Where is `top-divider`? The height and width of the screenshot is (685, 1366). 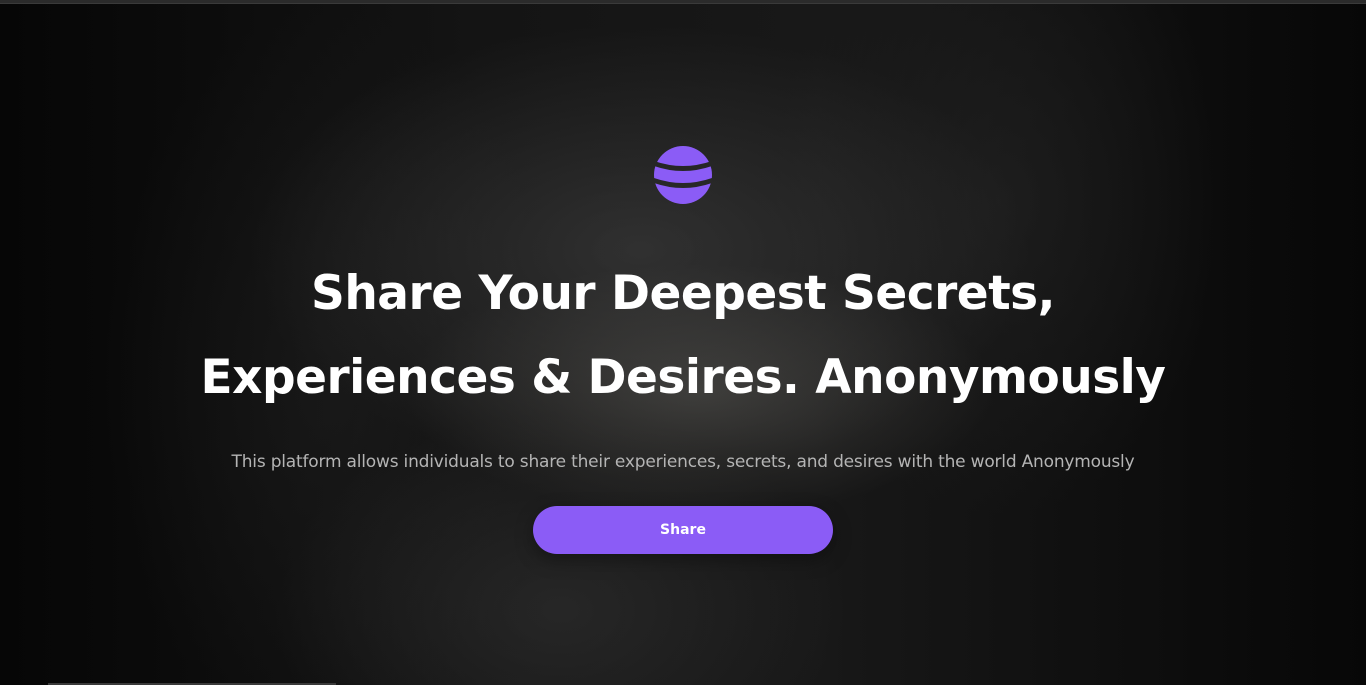 top-divider is located at coordinates (683, 2).